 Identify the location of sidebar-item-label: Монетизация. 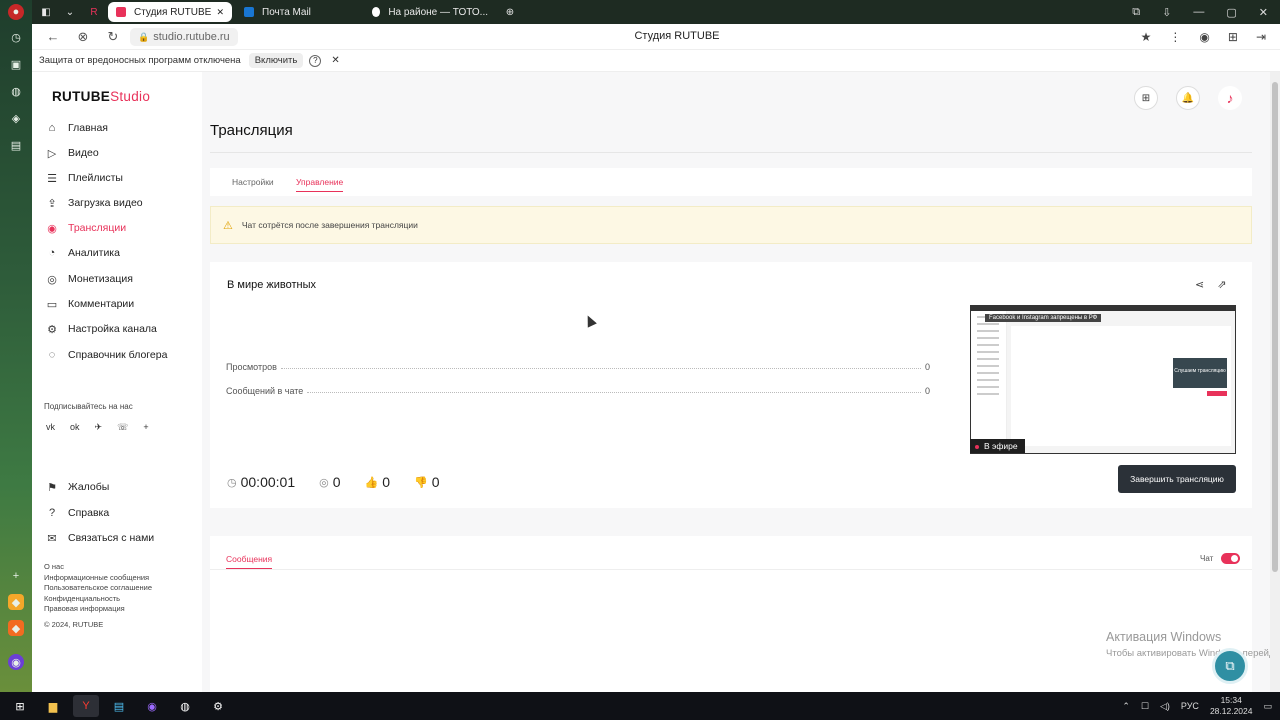
(100, 279).